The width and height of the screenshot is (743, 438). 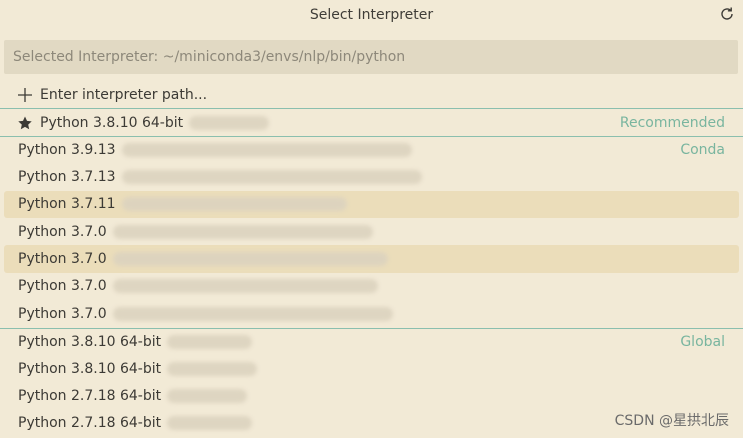 I want to click on plus-icon, so click(x=25, y=94).